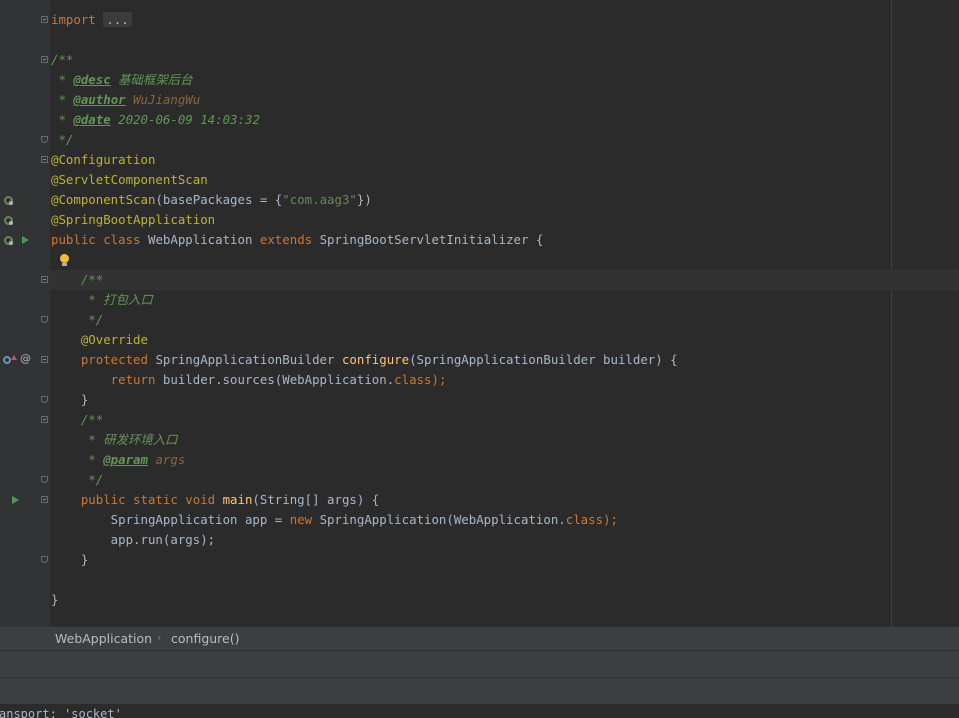 This screenshot has height=718, width=959. What do you see at coordinates (543, 359) in the screenshot?
I see `method-params: (SpringApplicationBuilder builder) {` at bounding box center [543, 359].